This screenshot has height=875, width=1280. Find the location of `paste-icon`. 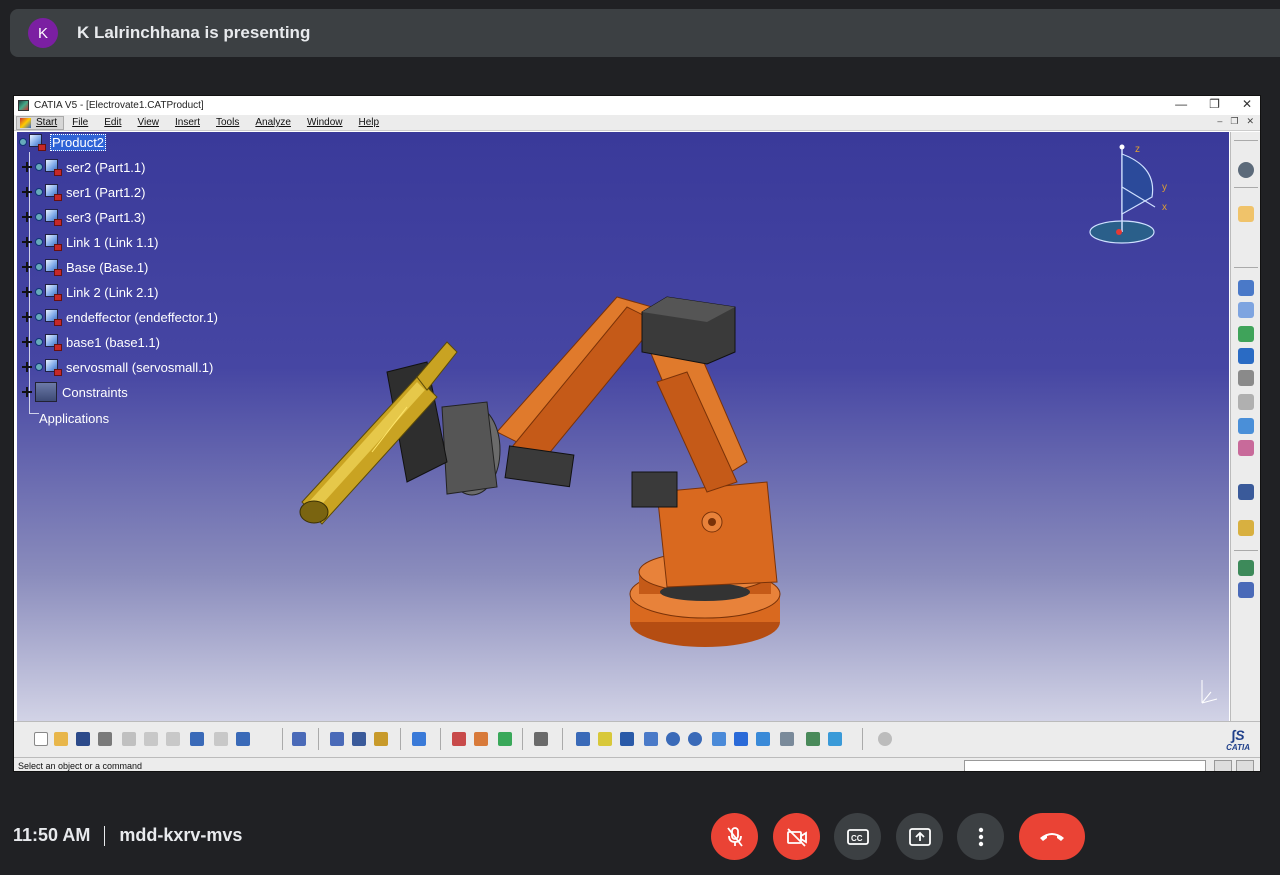

paste-icon is located at coordinates (173, 739).